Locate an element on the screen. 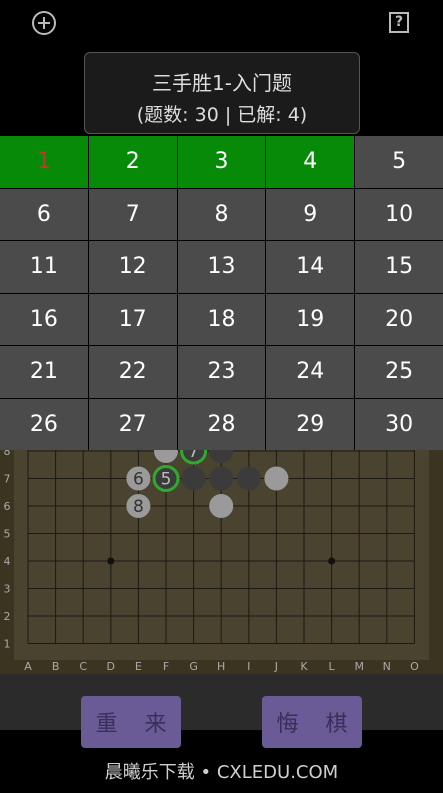 The width and height of the screenshot is (443, 793). level-cell-28: 28 is located at coordinates (221, 424).